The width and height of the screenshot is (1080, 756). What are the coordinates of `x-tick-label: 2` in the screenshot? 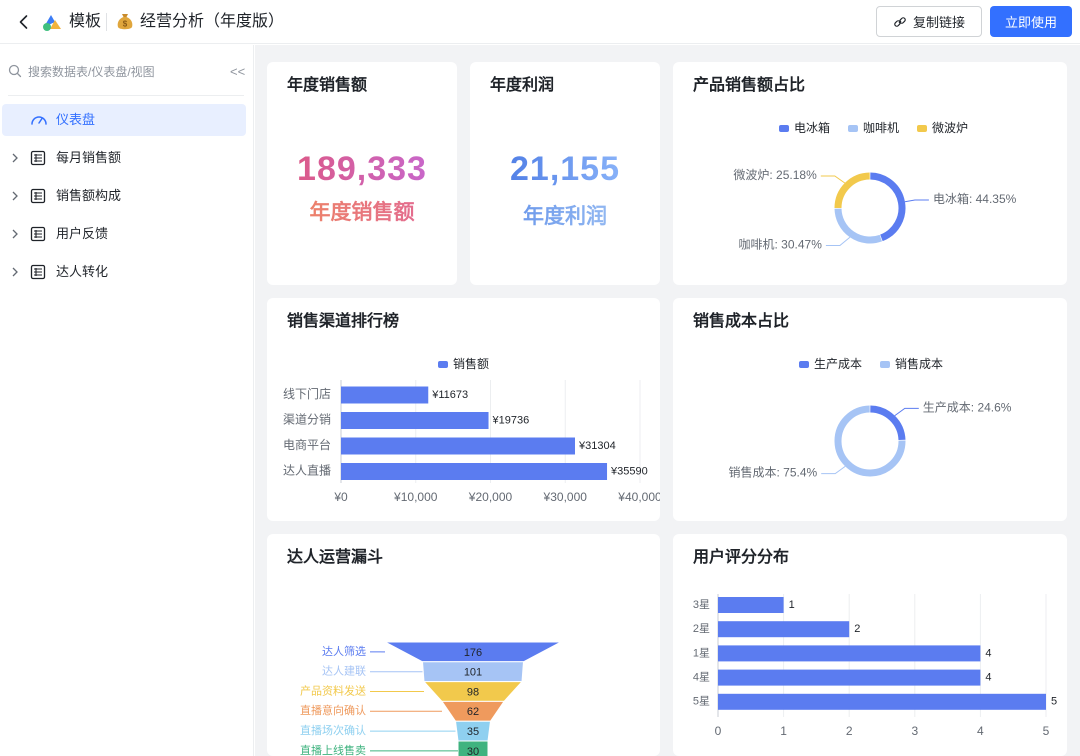 It's located at (849, 731).